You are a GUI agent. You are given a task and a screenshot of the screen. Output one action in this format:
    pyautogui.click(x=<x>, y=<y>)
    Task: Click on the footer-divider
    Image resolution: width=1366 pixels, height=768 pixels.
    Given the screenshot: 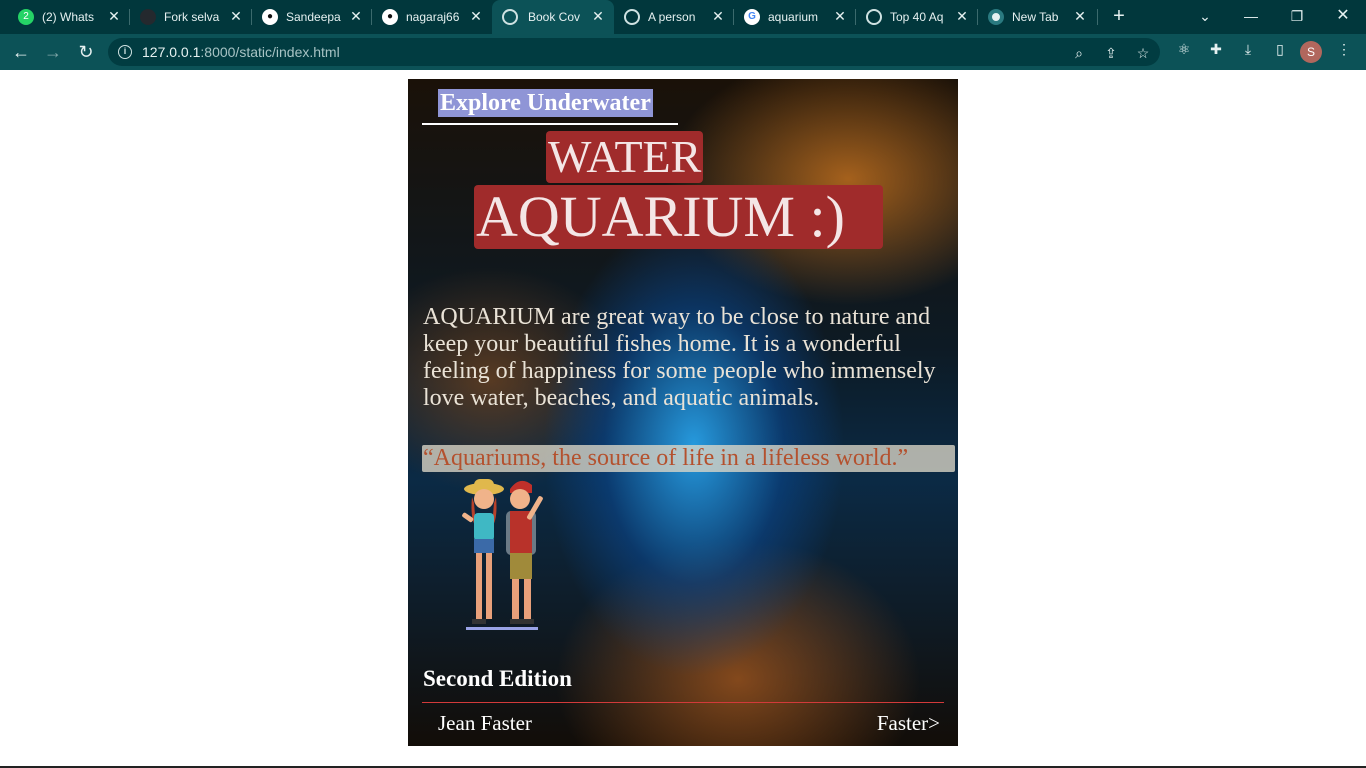 What is the action you would take?
    pyautogui.click(x=683, y=702)
    